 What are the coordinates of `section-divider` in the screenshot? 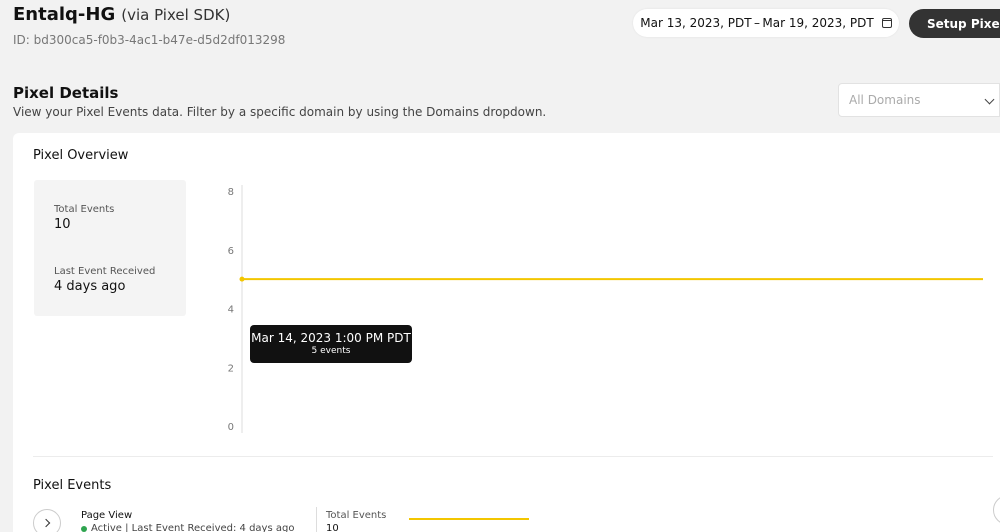 It's located at (513, 456).